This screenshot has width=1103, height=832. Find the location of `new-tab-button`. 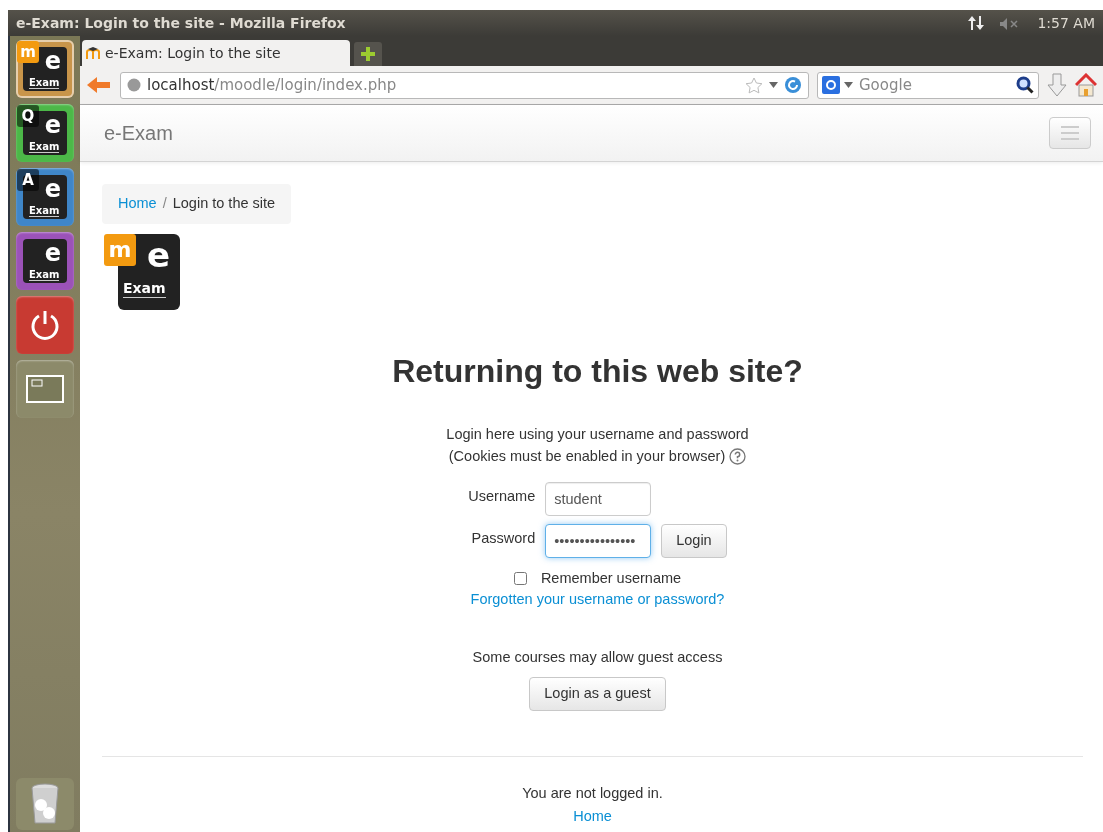

new-tab-button is located at coordinates (368, 54).